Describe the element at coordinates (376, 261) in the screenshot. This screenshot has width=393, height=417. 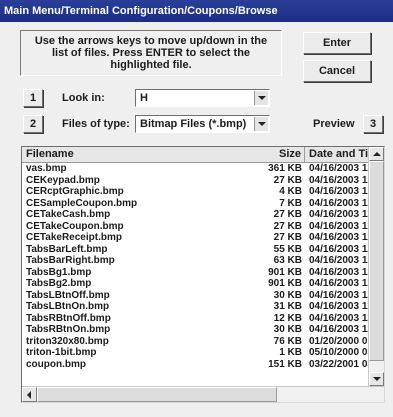
I see `vertical-scroll-thumb` at that location.